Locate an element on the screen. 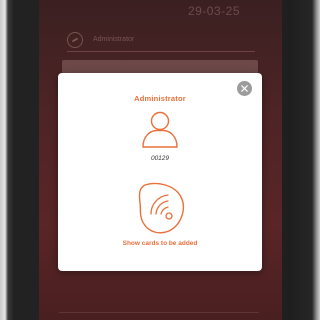 Image resolution: width=320 pixels, height=320 pixels. key-icon is located at coordinates (75, 39).